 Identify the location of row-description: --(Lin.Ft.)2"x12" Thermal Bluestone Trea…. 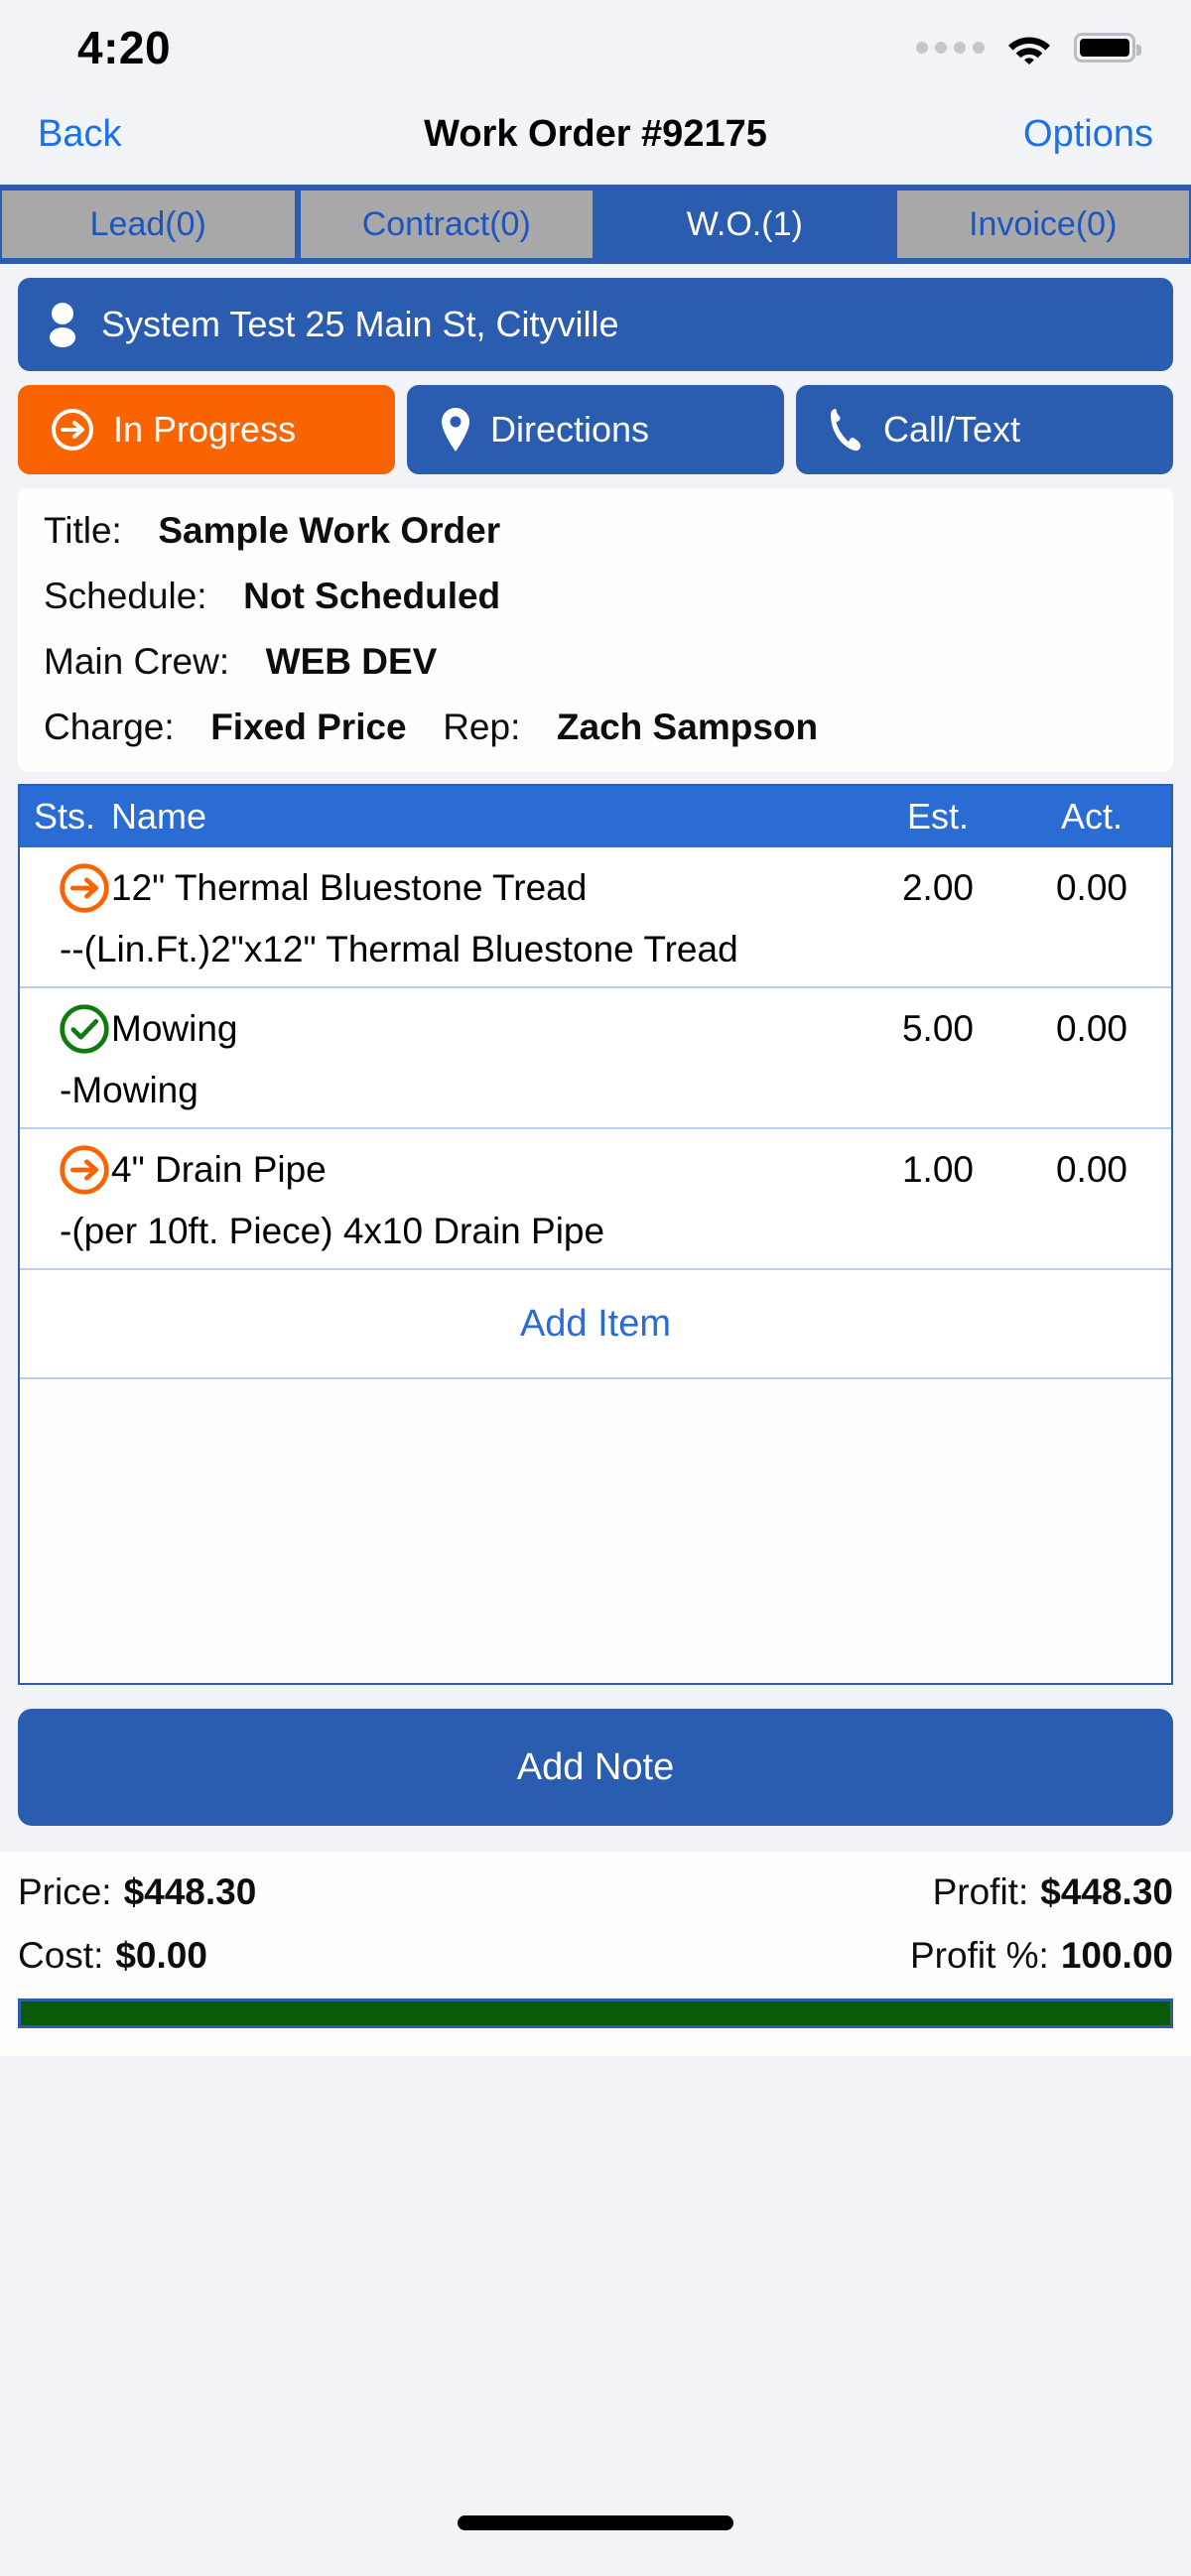
(399, 949).